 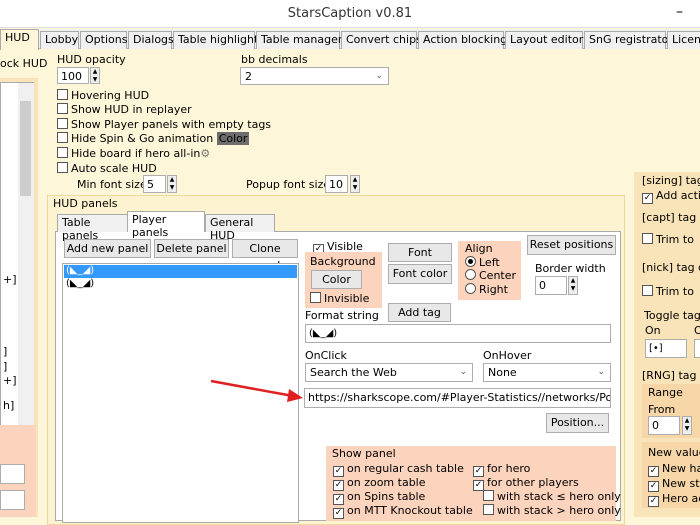 What do you see at coordinates (552, 510) in the screenshot?
I see `stack-gt-hero-checkbox: with stack > hero only` at bounding box center [552, 510].